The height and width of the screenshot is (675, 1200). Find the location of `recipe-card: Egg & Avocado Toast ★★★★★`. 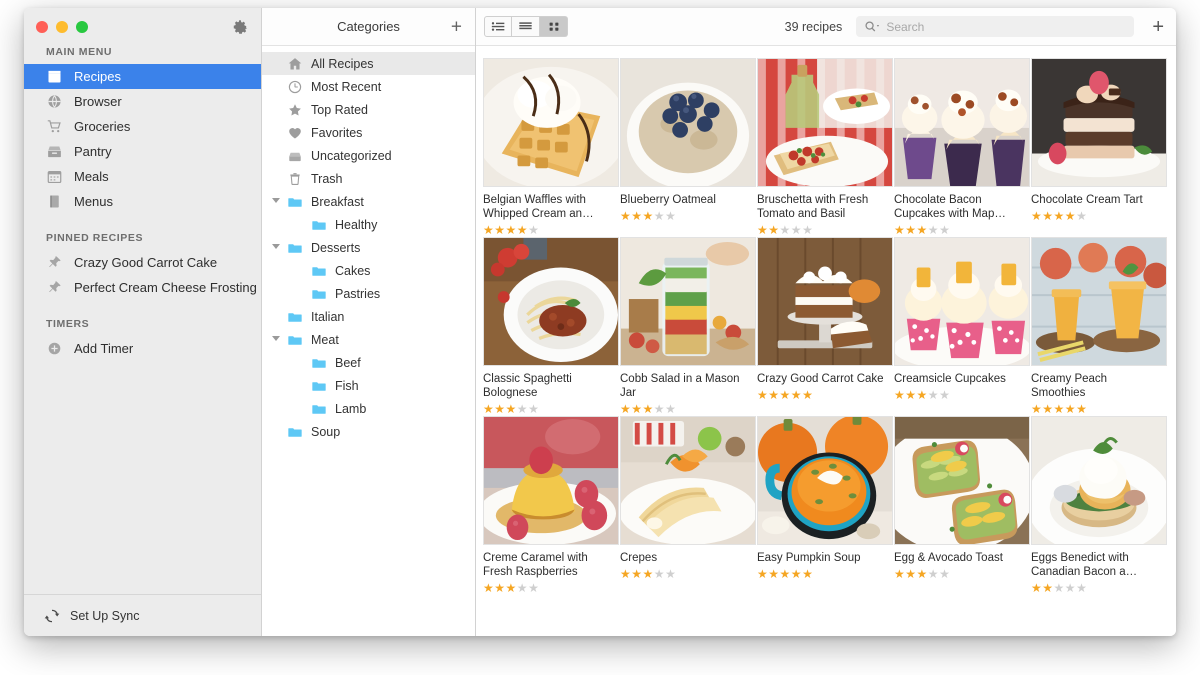

recipe-card: Egg & Avocado Toast ★★★★★ is located at coordinates (962, 505).